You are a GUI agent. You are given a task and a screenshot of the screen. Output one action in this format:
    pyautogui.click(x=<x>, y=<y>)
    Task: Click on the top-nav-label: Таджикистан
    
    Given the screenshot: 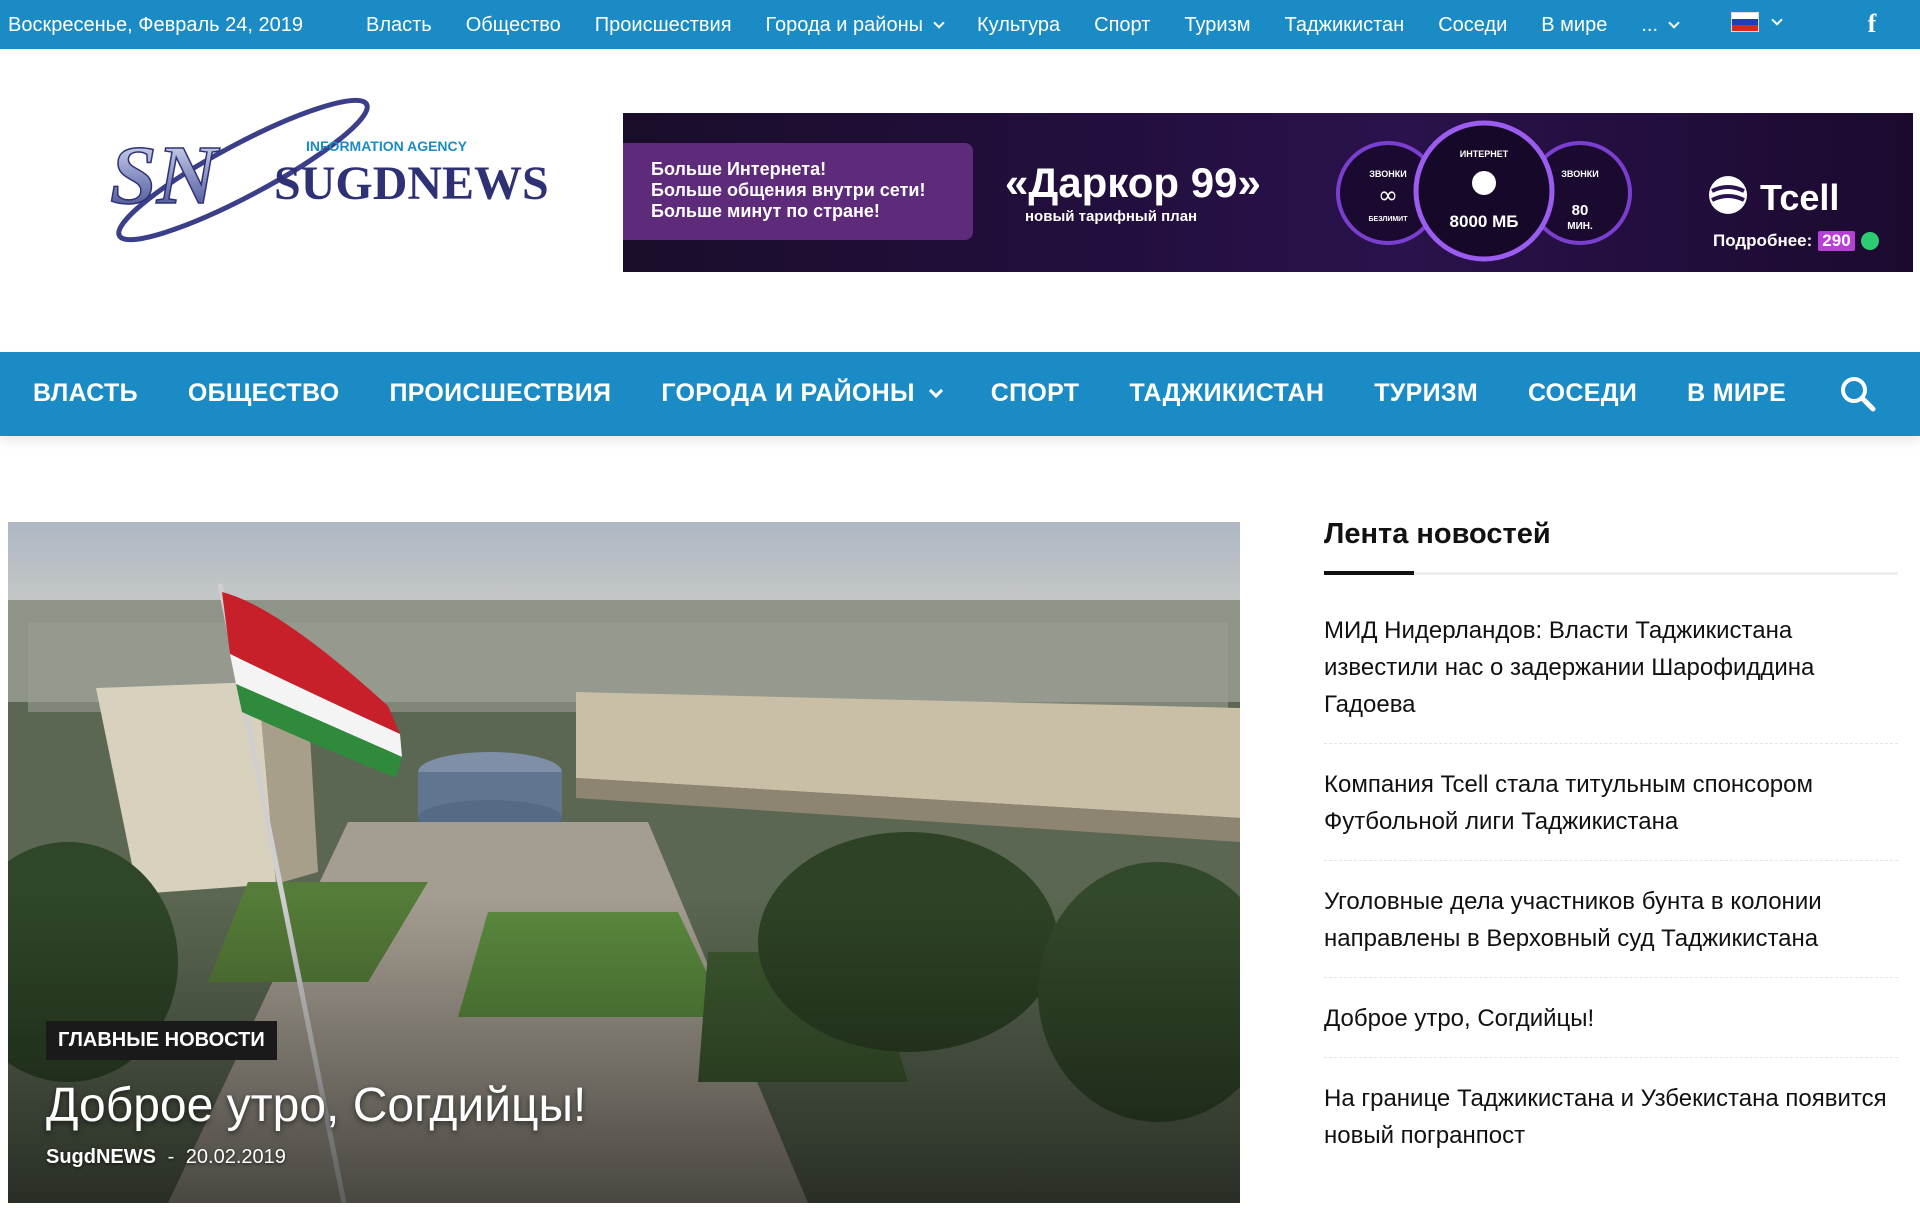 What is the action you would take?
    pyautogui.click(x=1344, y=25)
    